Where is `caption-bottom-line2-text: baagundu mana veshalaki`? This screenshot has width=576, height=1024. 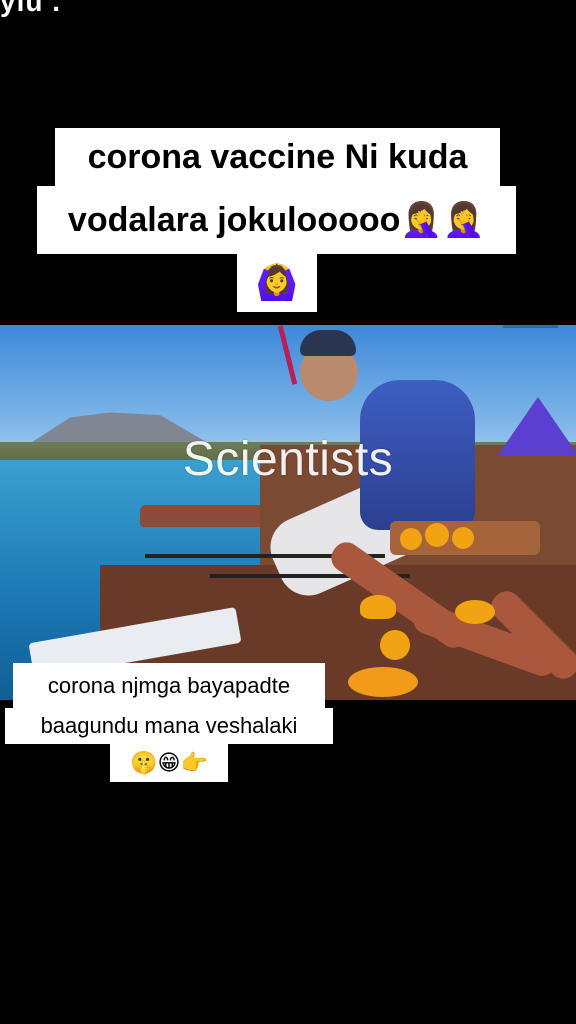 caption-bottom-line2-text: baagundu mana veshalaki is located at coordinates (169, 725).